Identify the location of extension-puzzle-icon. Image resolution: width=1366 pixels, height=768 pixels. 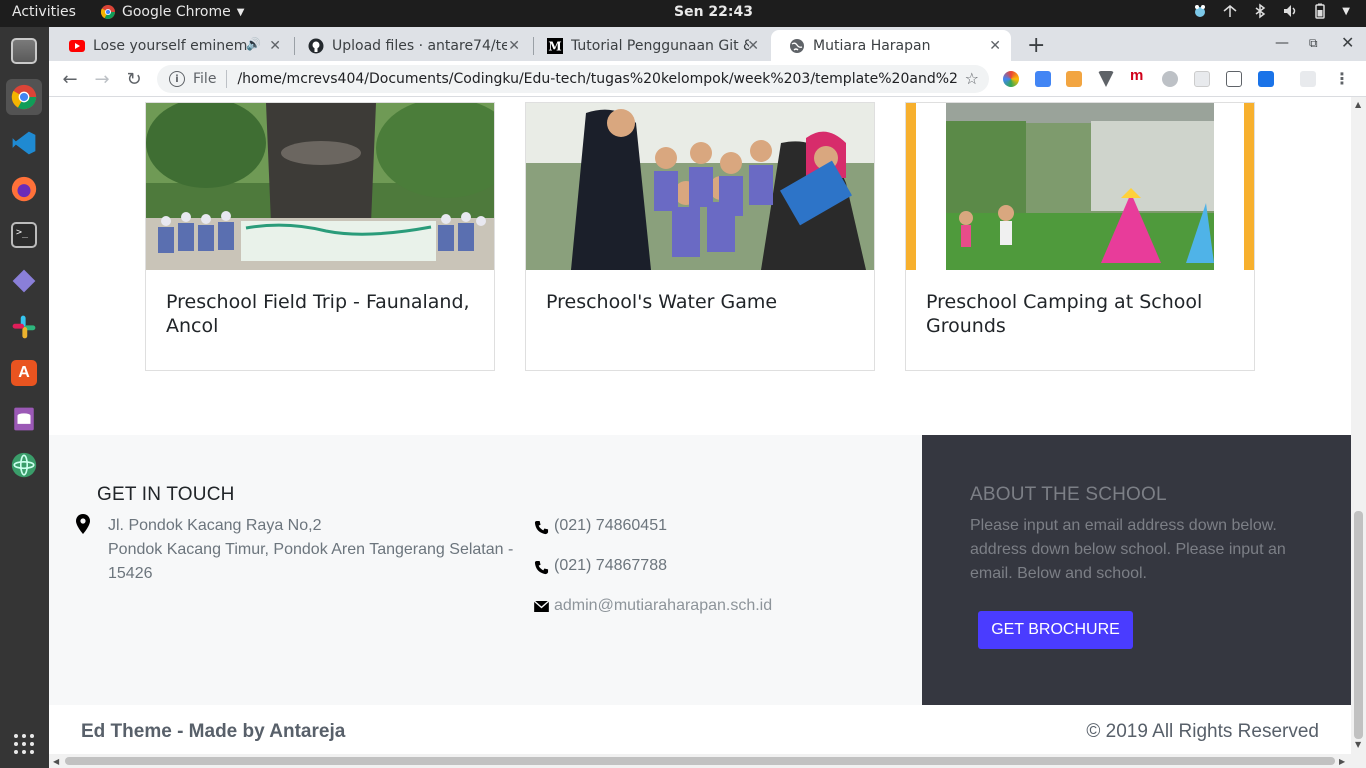
(1074, 79).